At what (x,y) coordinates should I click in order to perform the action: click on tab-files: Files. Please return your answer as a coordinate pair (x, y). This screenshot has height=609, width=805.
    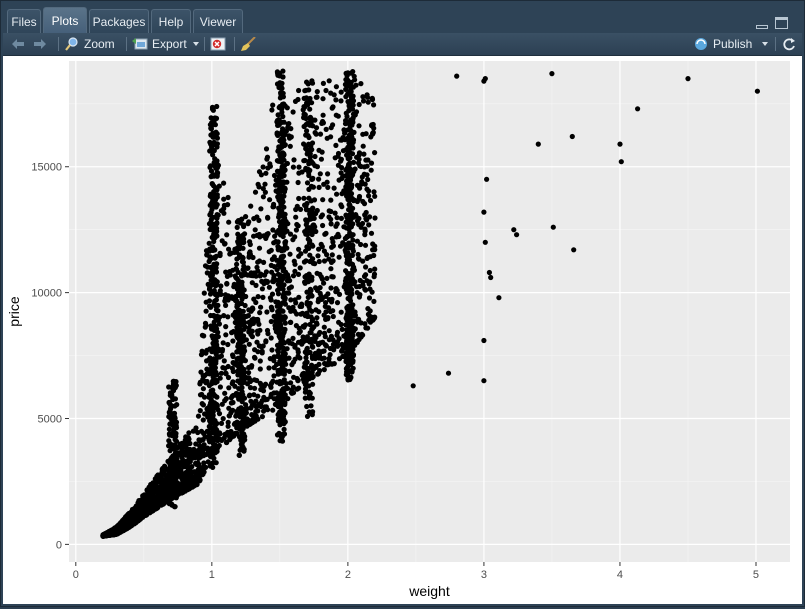
    Looking at the image, I should click on (24, 21).